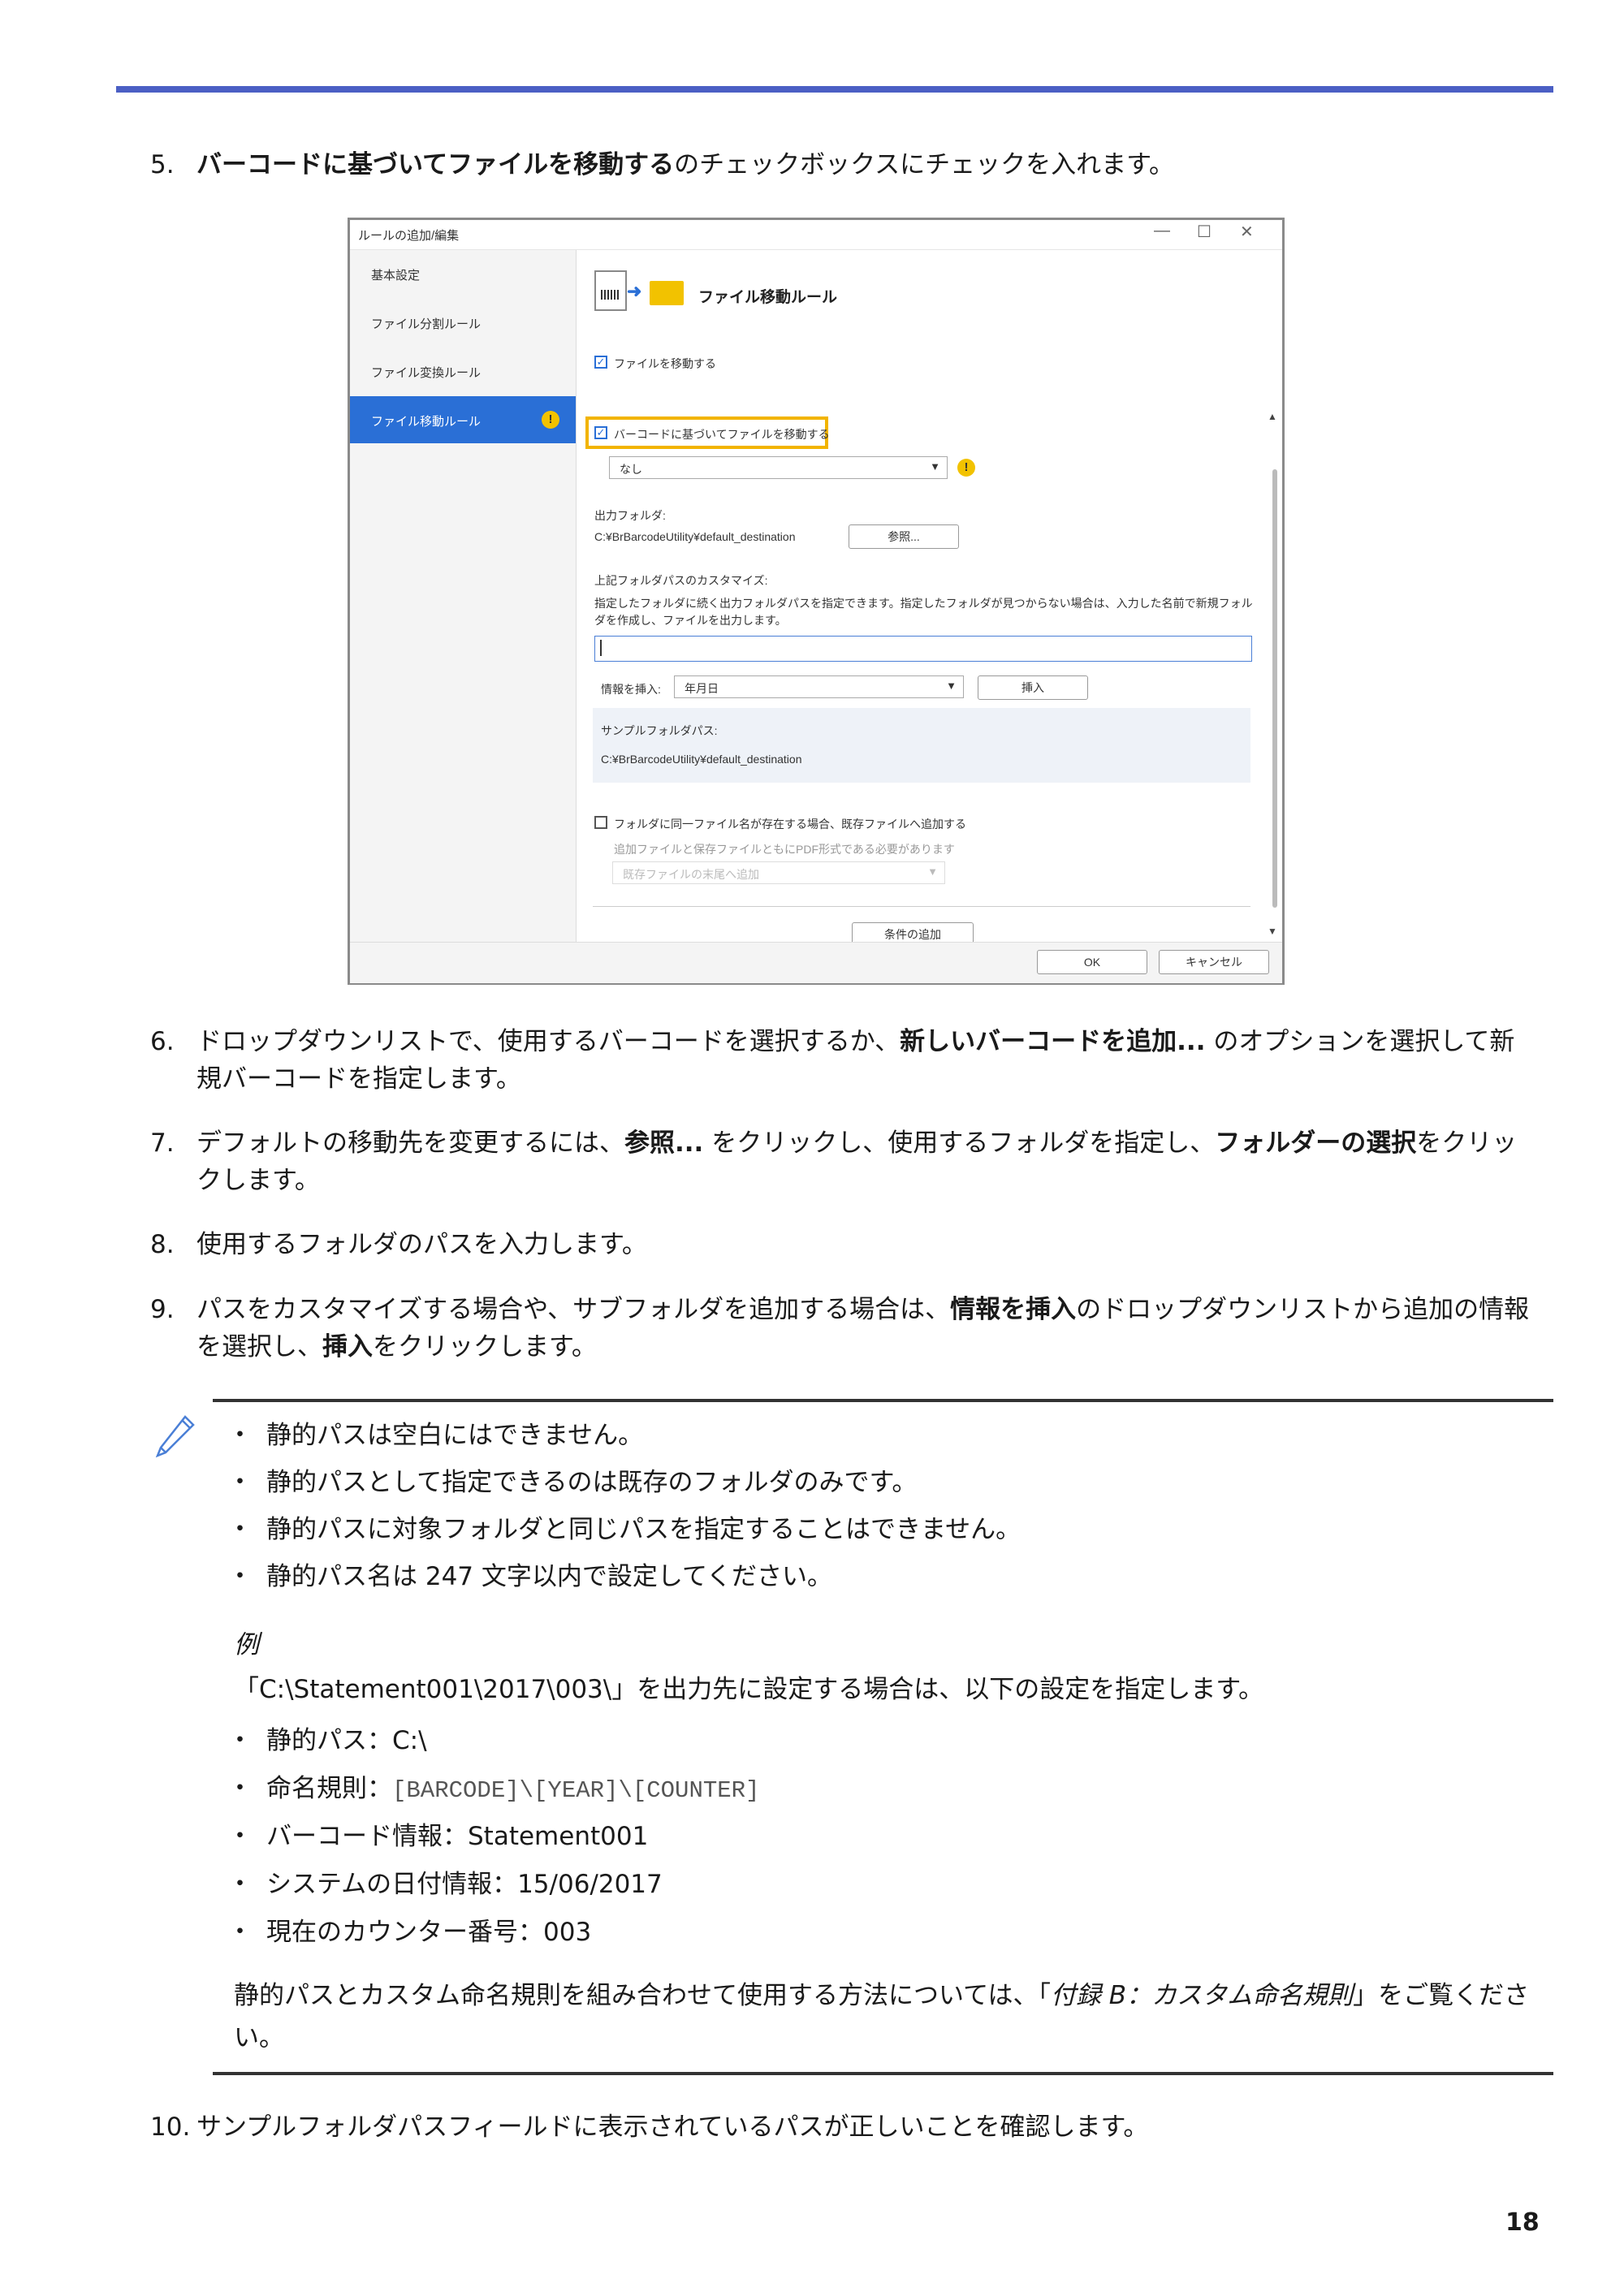 This screenshot has height=2296, width=1624. Describe the element at coordinates (702, 688) in the screenshot. I see `insert-info-value: 年月日` at that location.